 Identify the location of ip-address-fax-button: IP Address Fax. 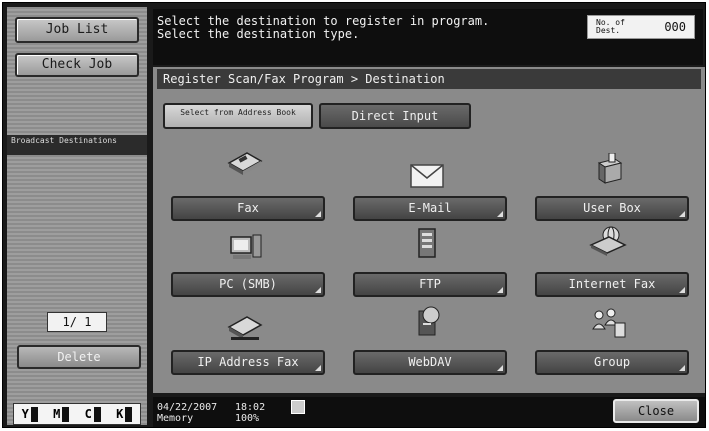
(248, 362).